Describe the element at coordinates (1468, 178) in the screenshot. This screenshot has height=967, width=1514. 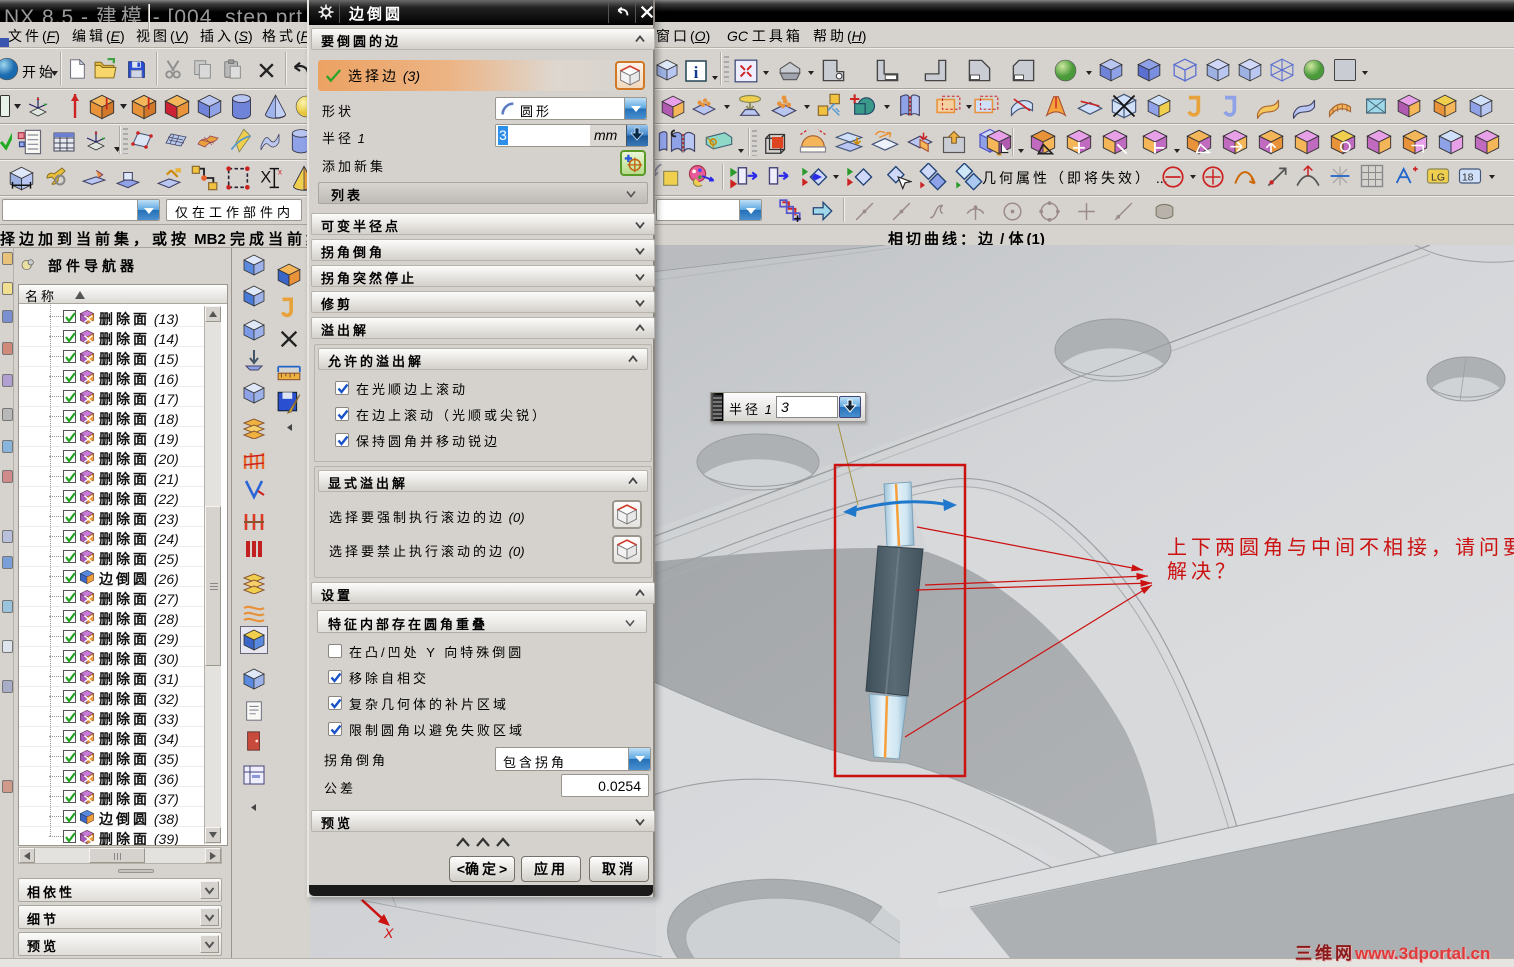
I see `svg-text: 18` at that location.